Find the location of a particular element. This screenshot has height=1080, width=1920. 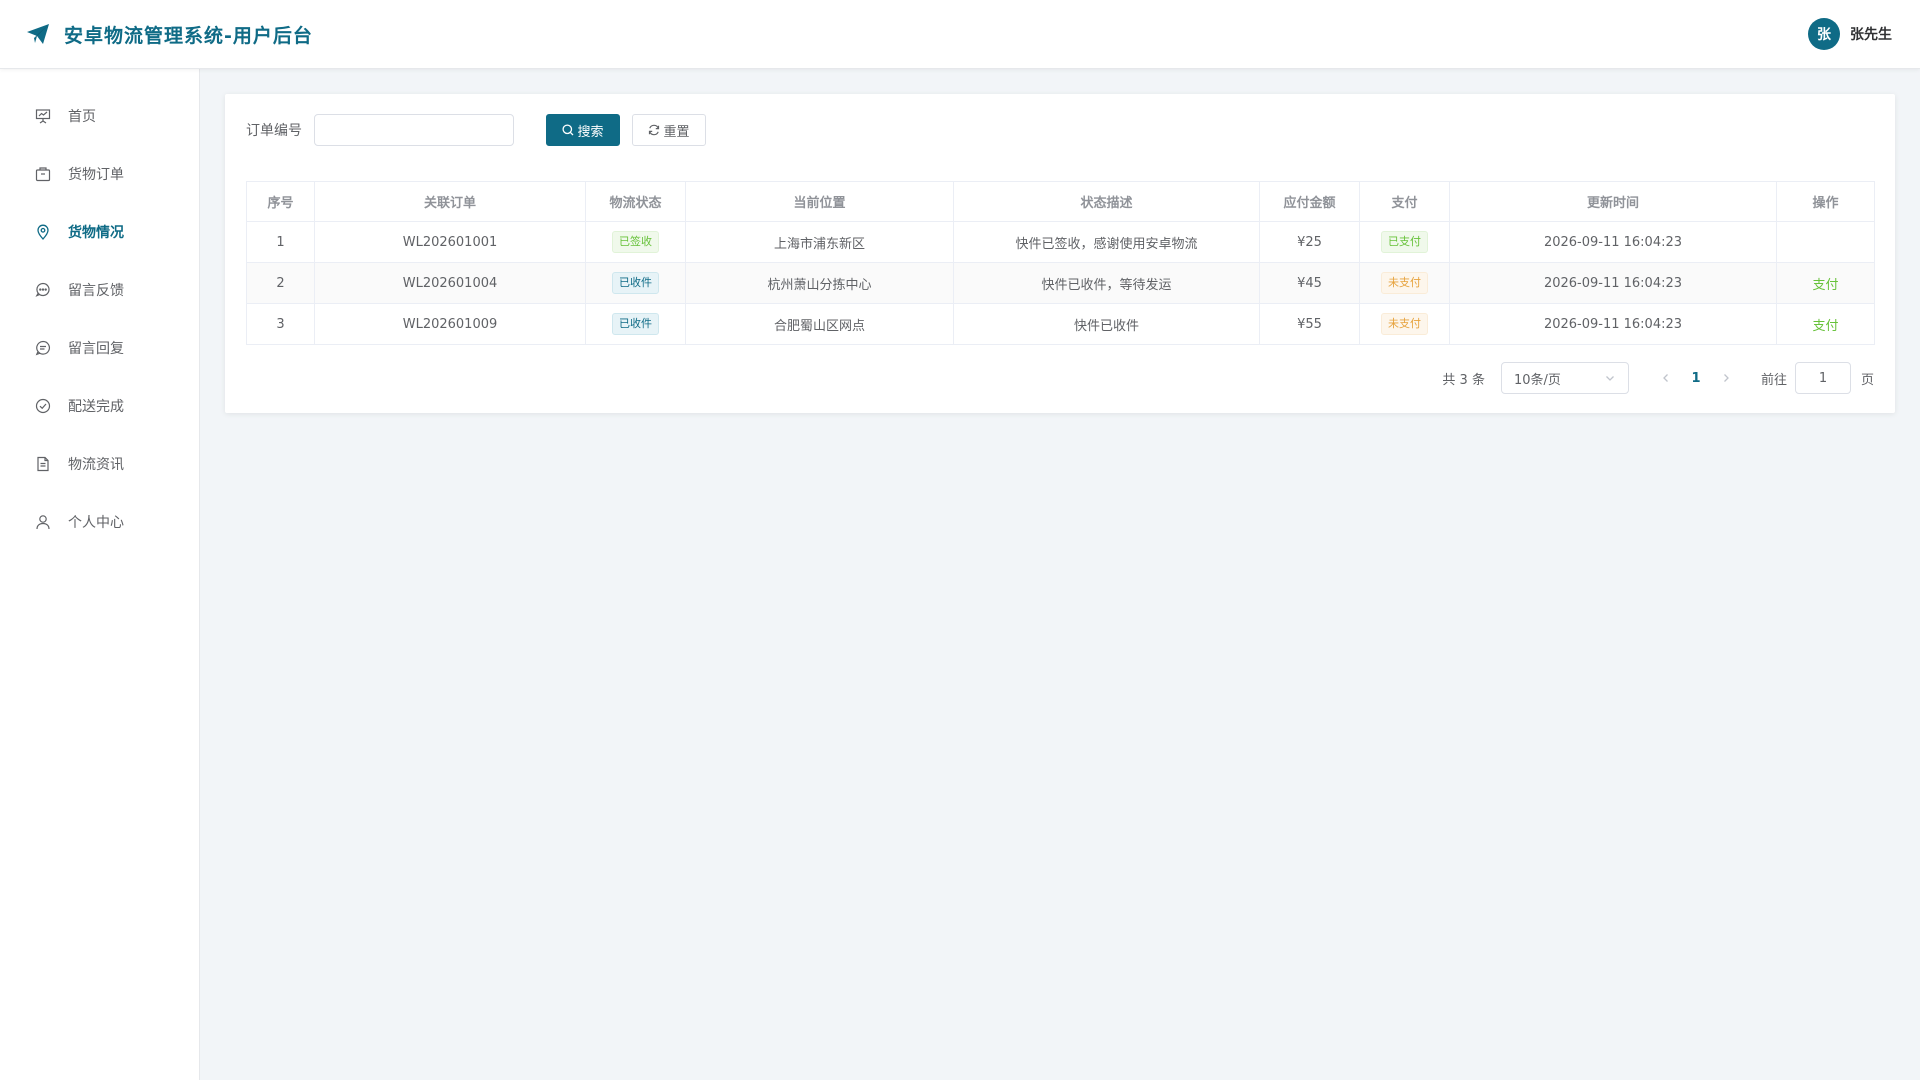

reset-button-label: 重置 is located at coordinates (676, 132).